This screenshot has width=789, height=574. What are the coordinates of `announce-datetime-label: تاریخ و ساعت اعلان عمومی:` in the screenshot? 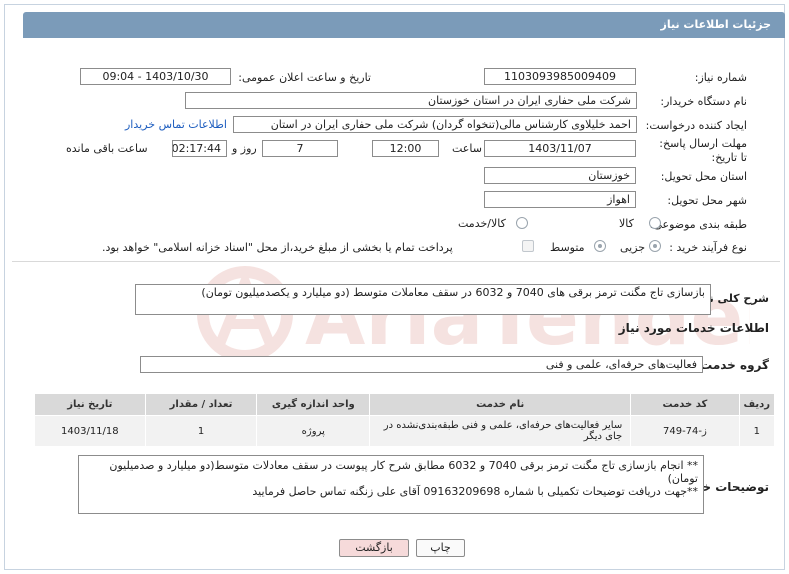 It's located at (304, 77).